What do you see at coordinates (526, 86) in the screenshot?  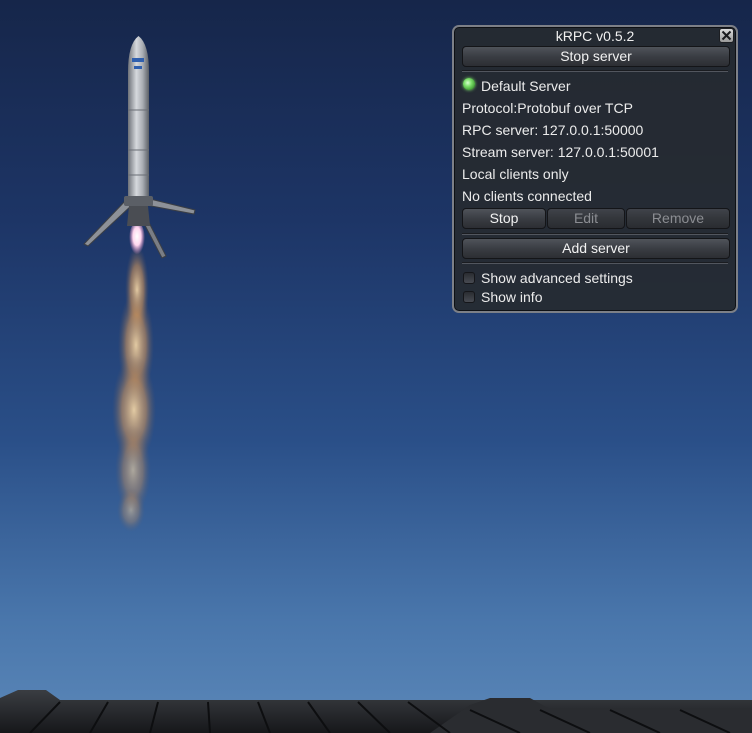 I see `server-name: Default Server` at bounding box center [526, 86].